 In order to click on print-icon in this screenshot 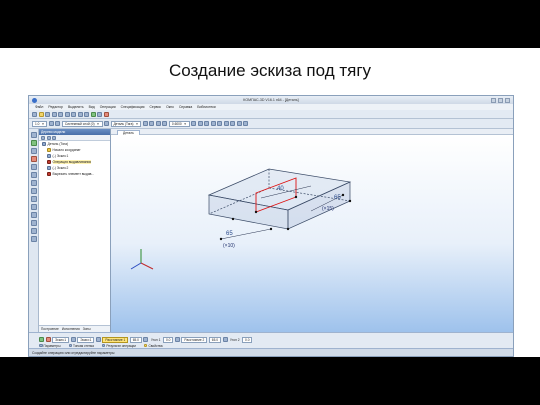, I will do `click(54, 114)`.